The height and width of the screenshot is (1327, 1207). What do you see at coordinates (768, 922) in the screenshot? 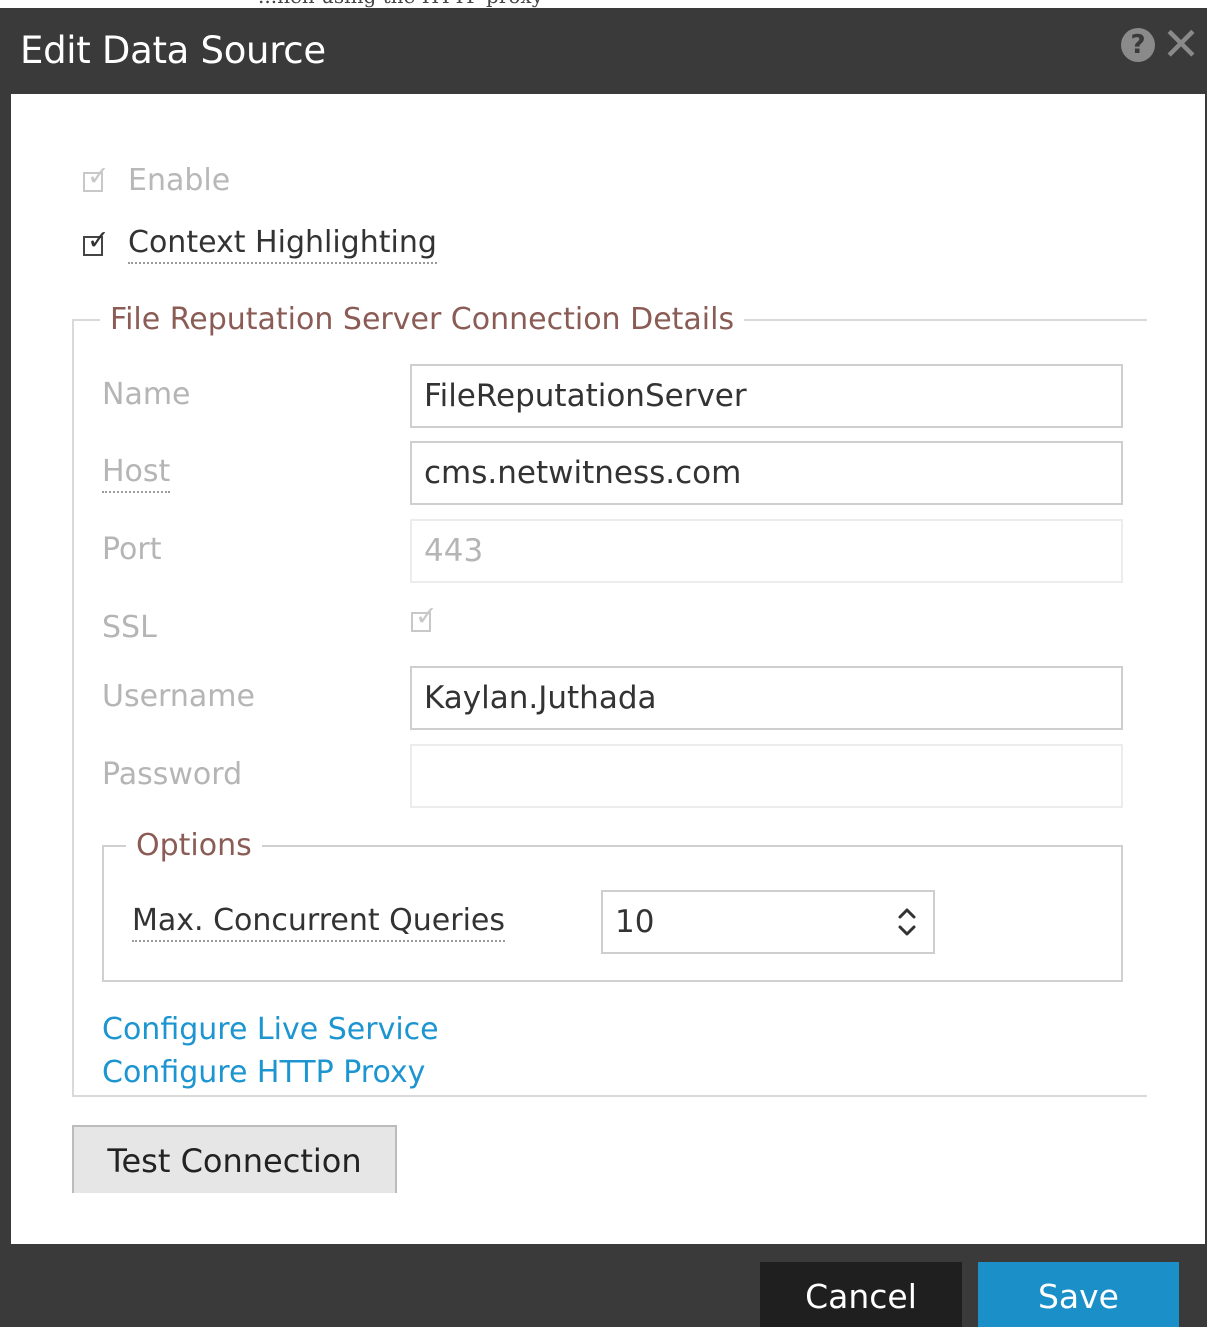
I see `max-concurrent-queries-stepper: 10` at bounding box center [768, 922].